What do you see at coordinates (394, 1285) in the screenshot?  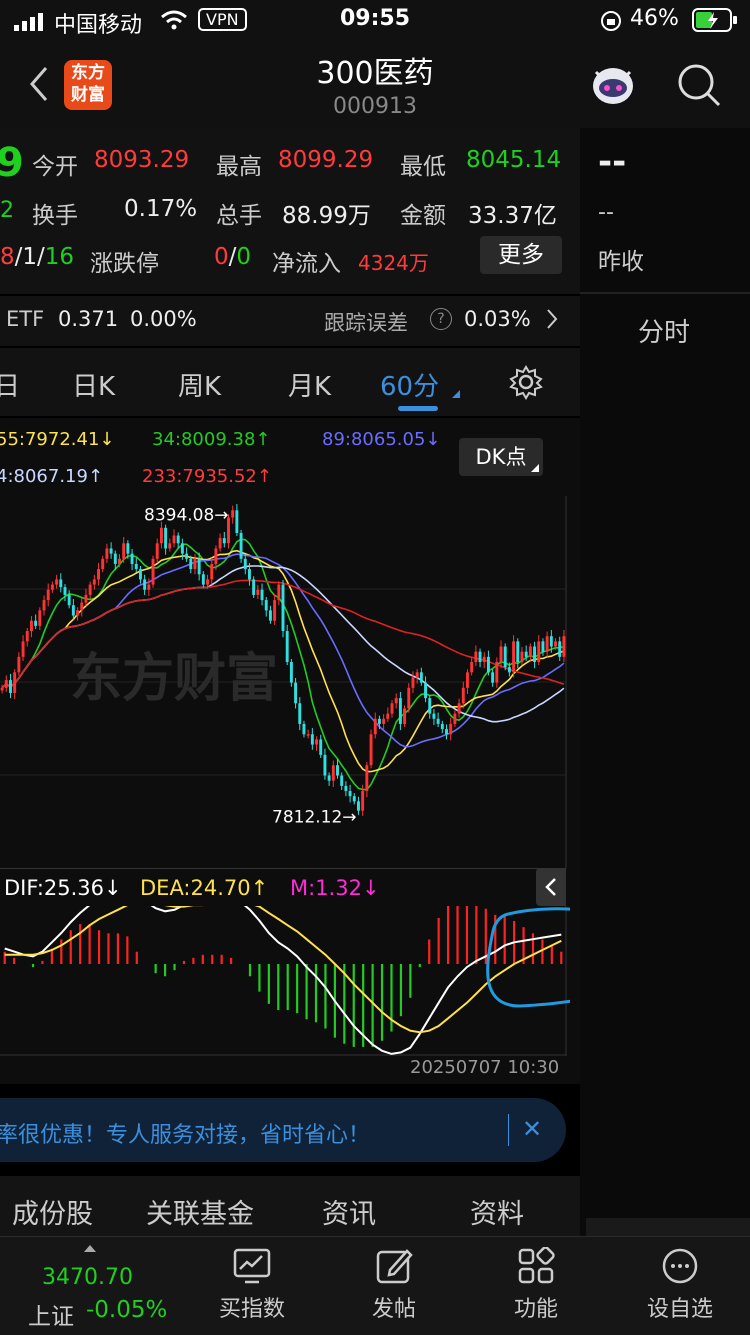 I see `nav-post: 发帖` at bounding box center [394, 1285].